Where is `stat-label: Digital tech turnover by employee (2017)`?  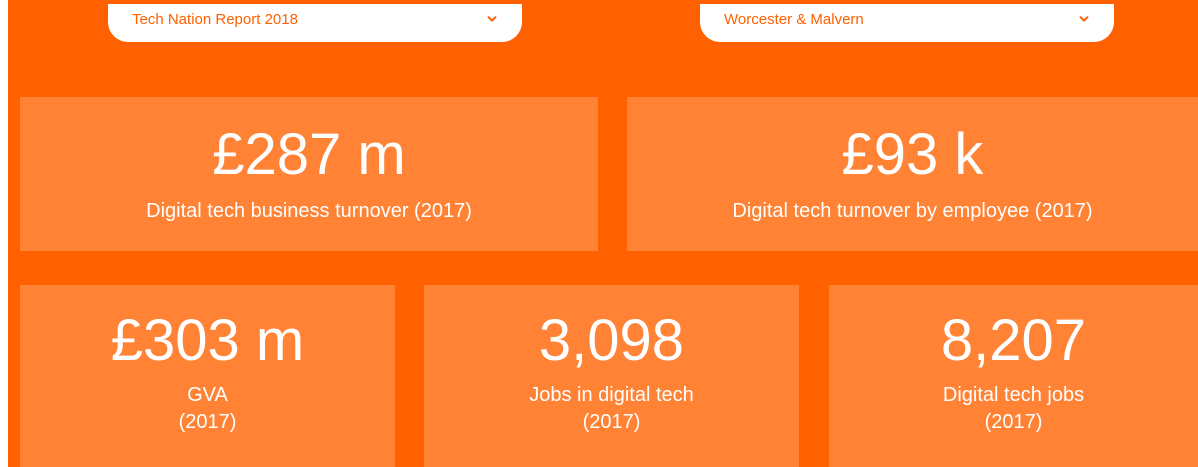 stat-label: Digital tech turnover by employee (2017) is located at coordinates (912, 210).